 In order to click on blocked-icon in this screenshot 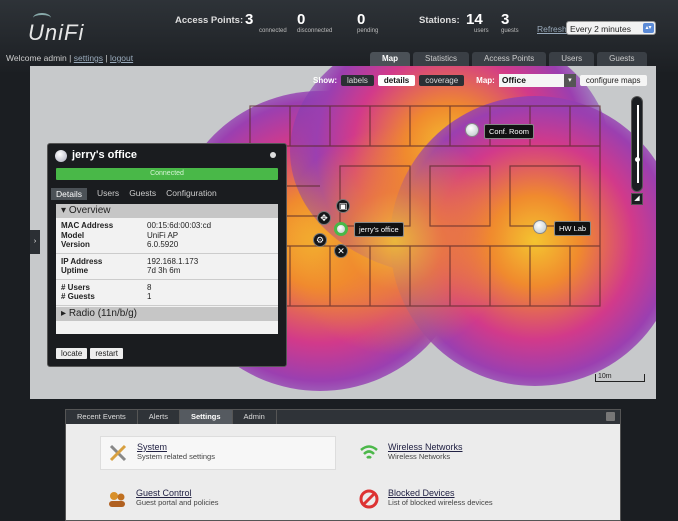, I will do `click(369, 499)`.